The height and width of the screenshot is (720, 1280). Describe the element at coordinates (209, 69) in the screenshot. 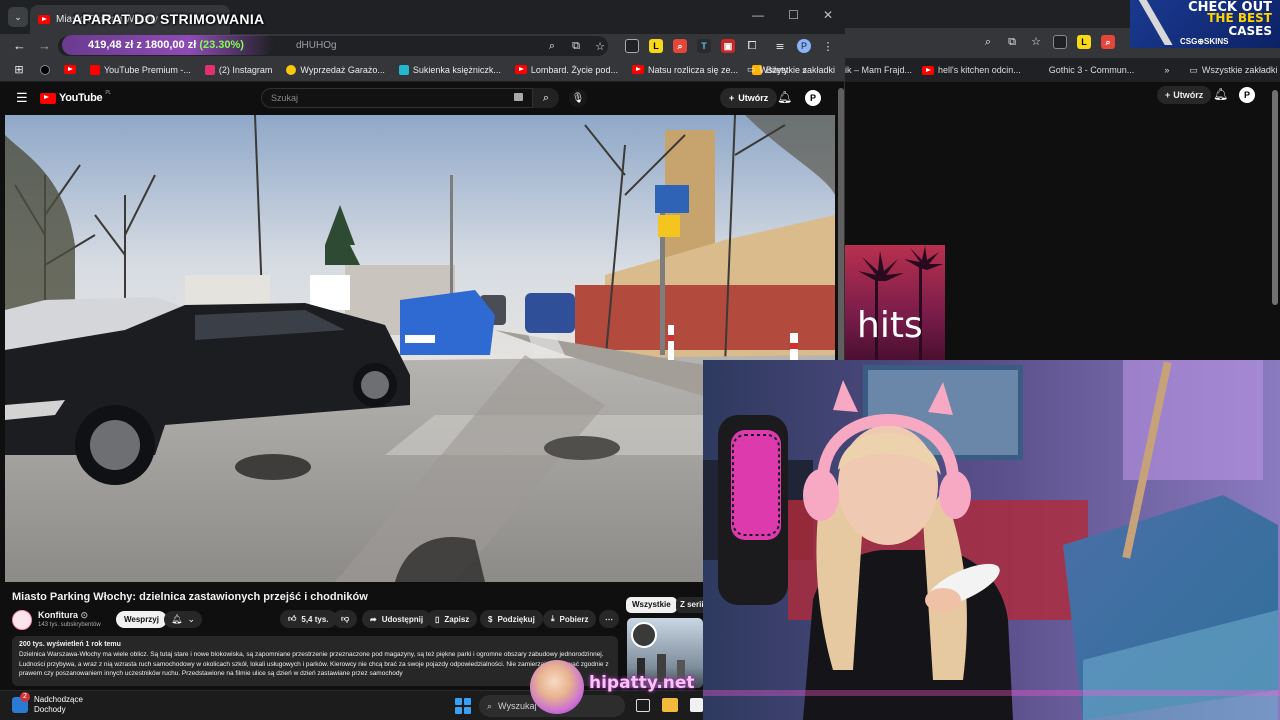

I see `instagram-icon` at that location.